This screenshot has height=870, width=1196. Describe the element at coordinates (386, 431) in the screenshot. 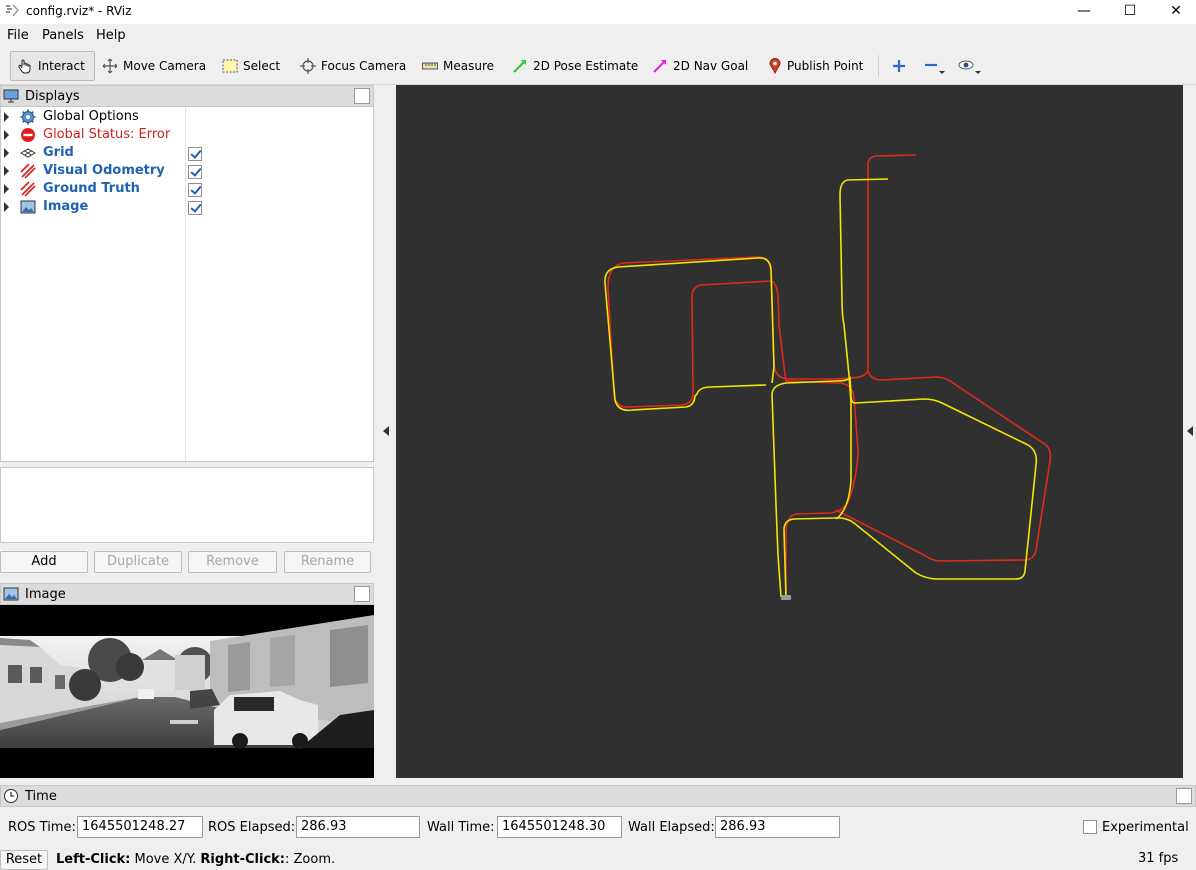

I see `collapse-left-dock-arrow-icon` at that location.